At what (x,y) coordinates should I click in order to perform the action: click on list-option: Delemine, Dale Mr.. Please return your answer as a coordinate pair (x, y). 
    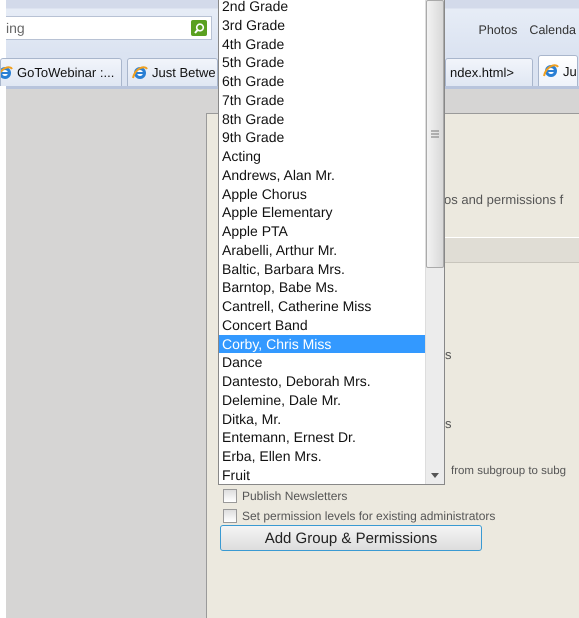
    Looking at the image, I should click on (322, 400).